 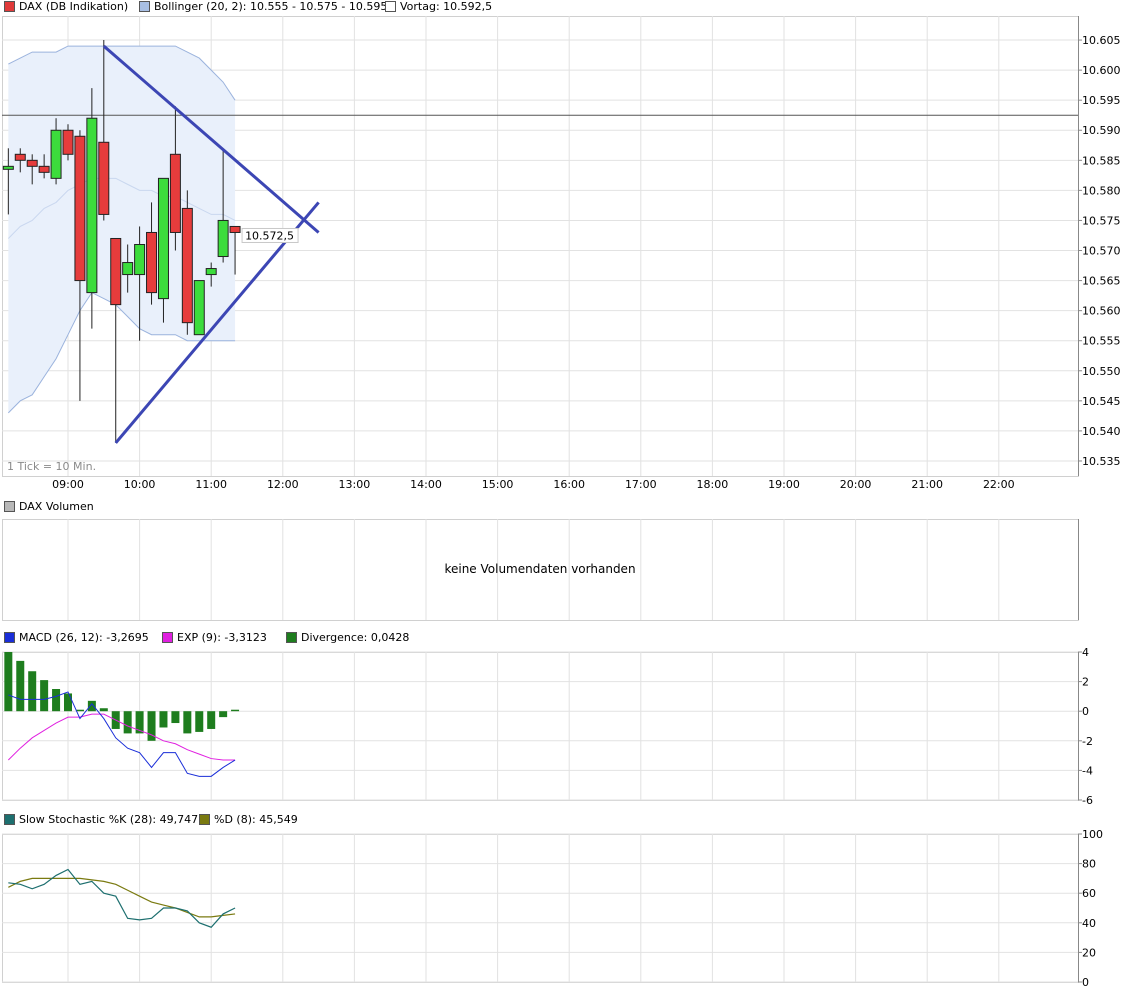 I want to click on x-tick-label-3: 12:00, so click(x=283, y=484).